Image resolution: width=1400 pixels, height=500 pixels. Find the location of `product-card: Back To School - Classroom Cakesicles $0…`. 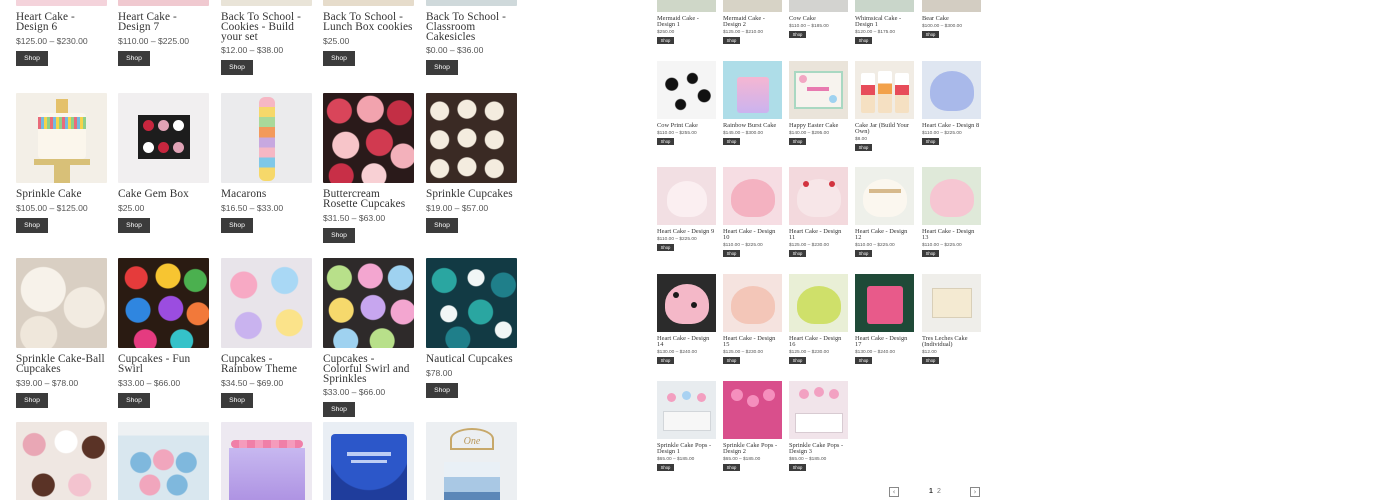

product-card: Back To School - Classroom Cakesicles $0… is located at coordinates (472, 38).